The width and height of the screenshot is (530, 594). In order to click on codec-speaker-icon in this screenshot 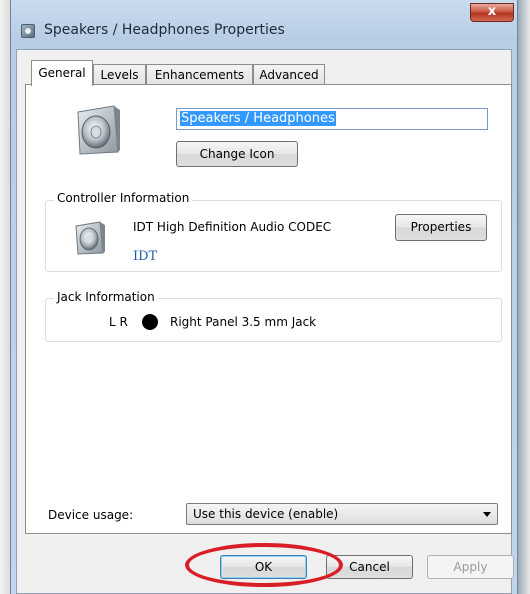, I will do `click(90, 238)`.